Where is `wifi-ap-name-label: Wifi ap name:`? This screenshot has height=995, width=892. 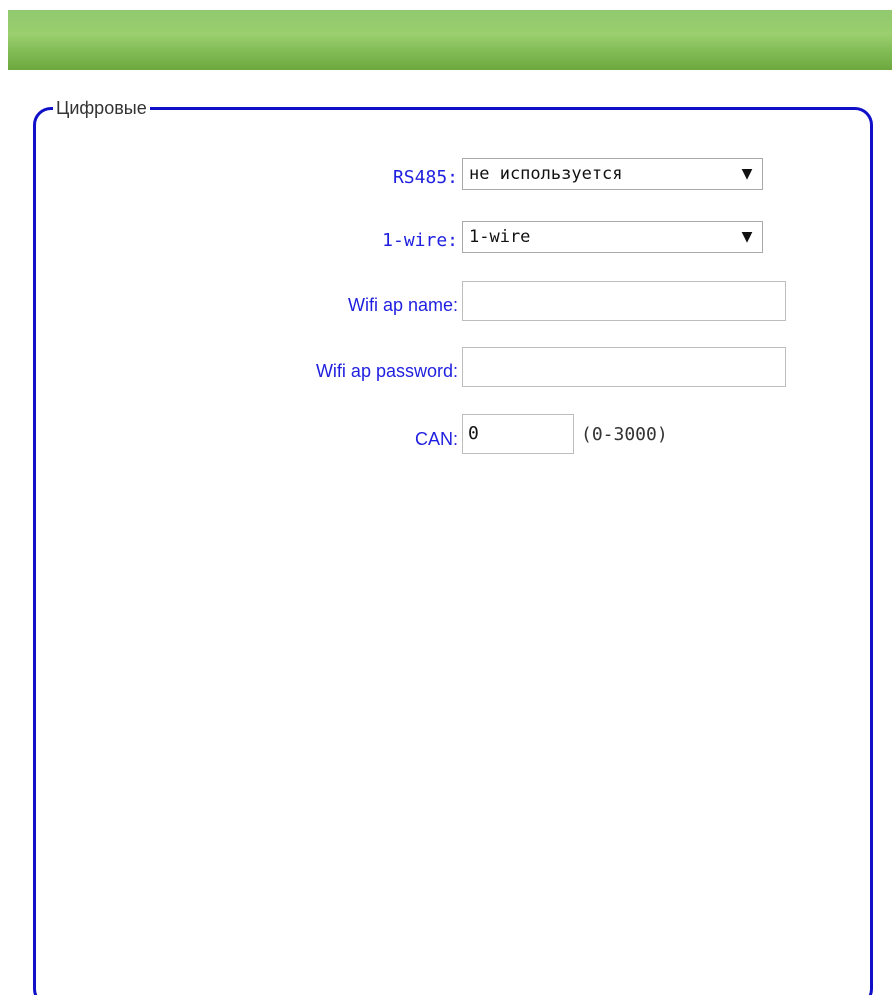
wifi-ap-name-label: Wifi ap name: is located at coordinates (402, 305).